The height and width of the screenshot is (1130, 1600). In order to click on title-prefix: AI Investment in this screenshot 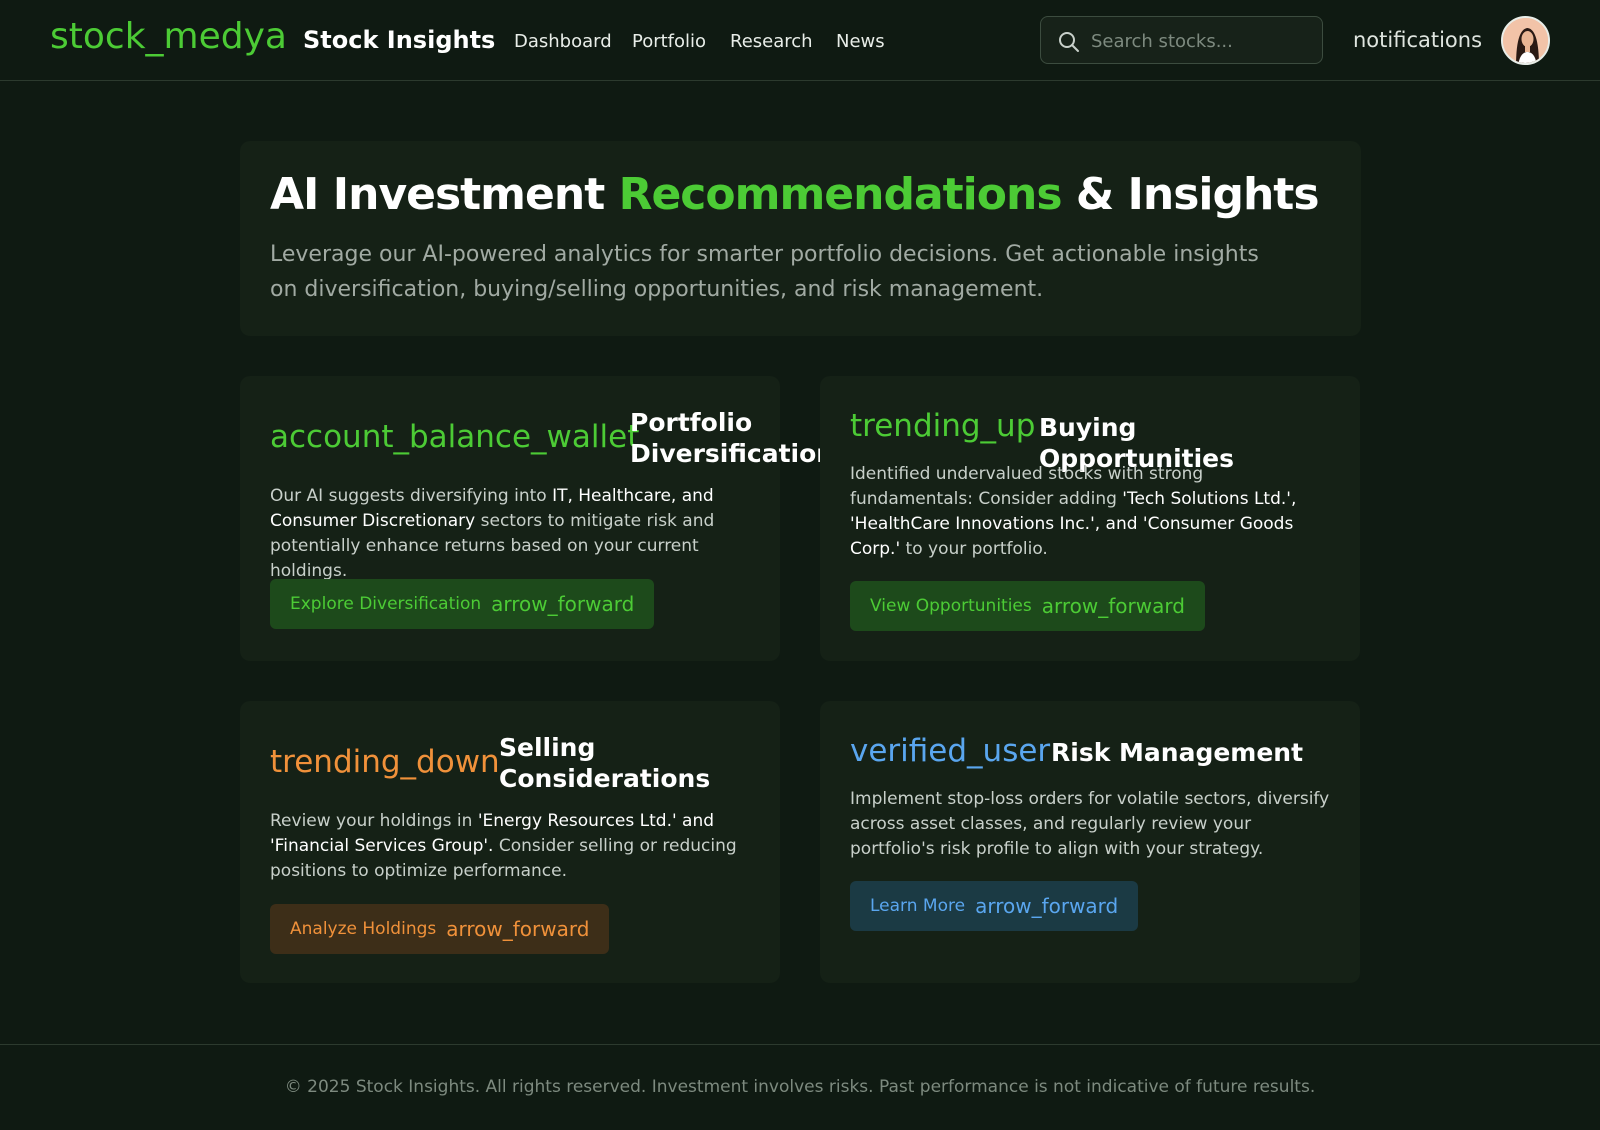, I will do `click(444, 194)`.